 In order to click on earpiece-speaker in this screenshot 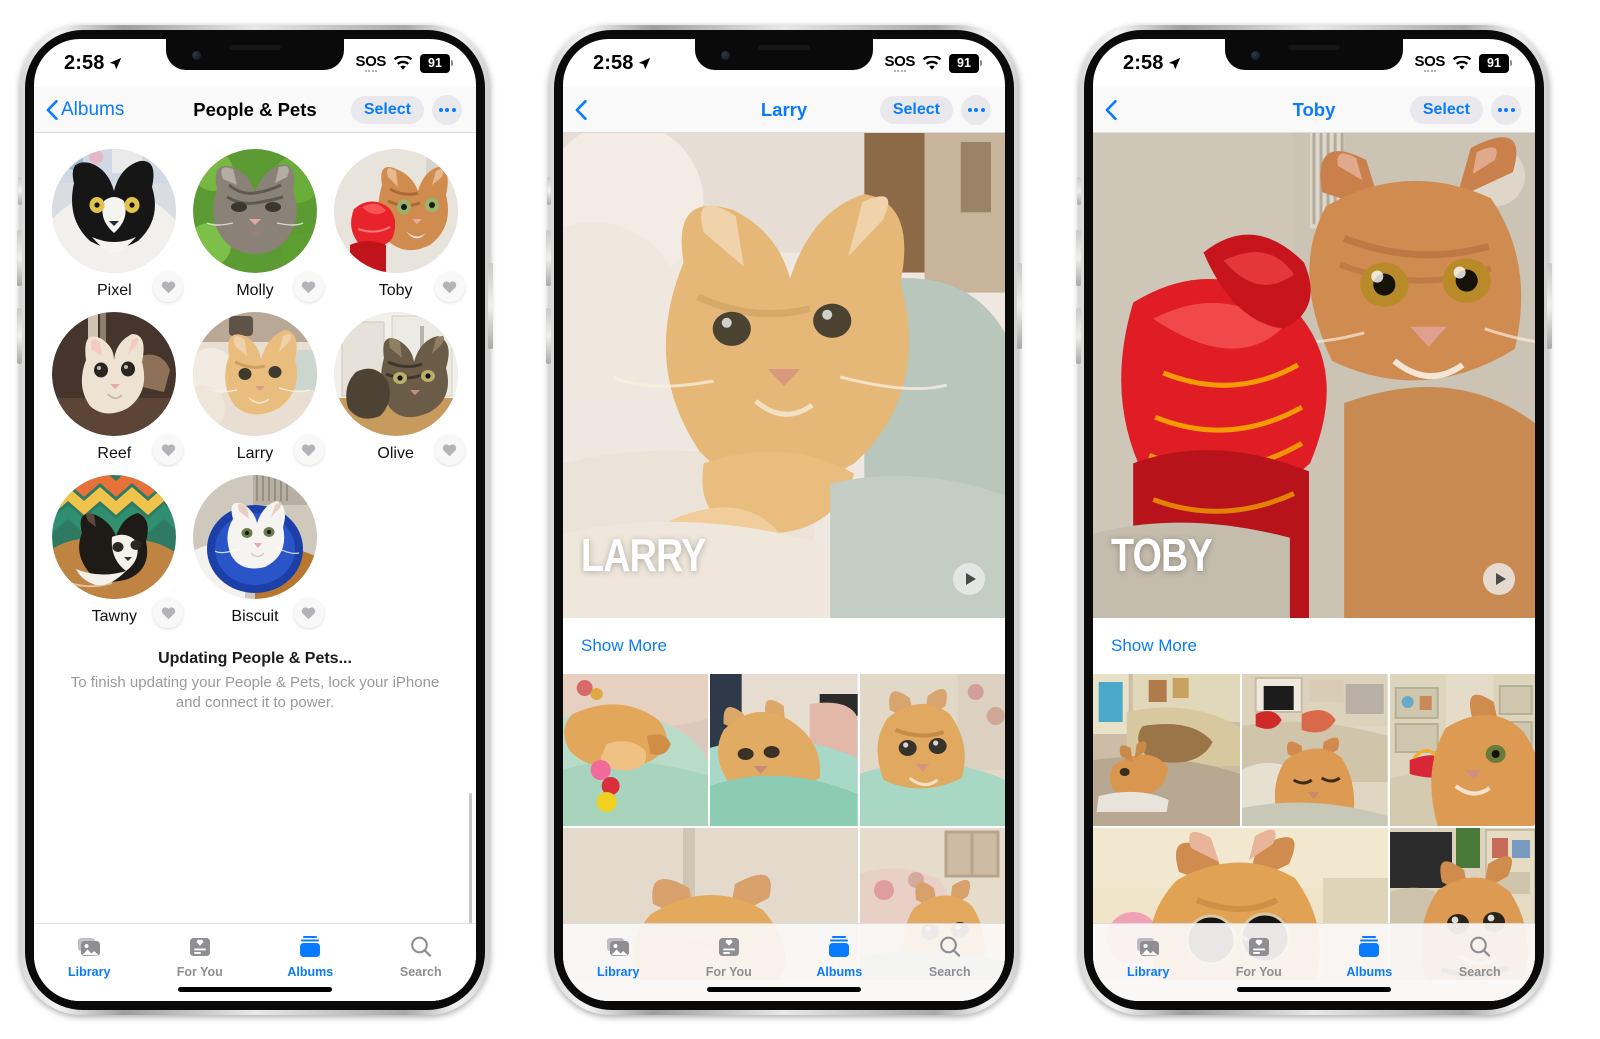, I will do `click(784, 47)`.